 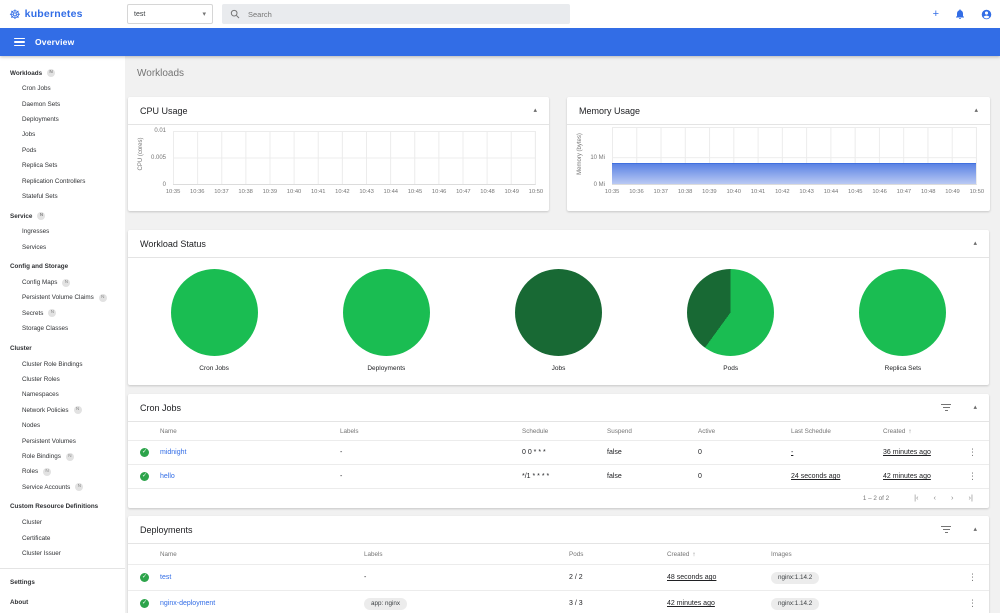 What do you see at coordinates (29, 150) in the screenshot?
I see `sidebar-entry-label: Pods` at bounding box center [29, 150].